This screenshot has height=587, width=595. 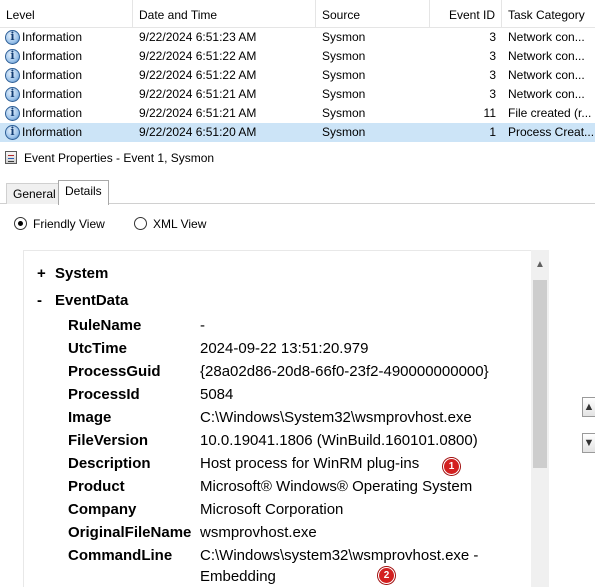 What do you see at coordinates (344, 371) in the screenshot?
I see `field-value: {28a02d86-20d8-66f0-23f2-490000000000}` at bounding box center [344, 371].